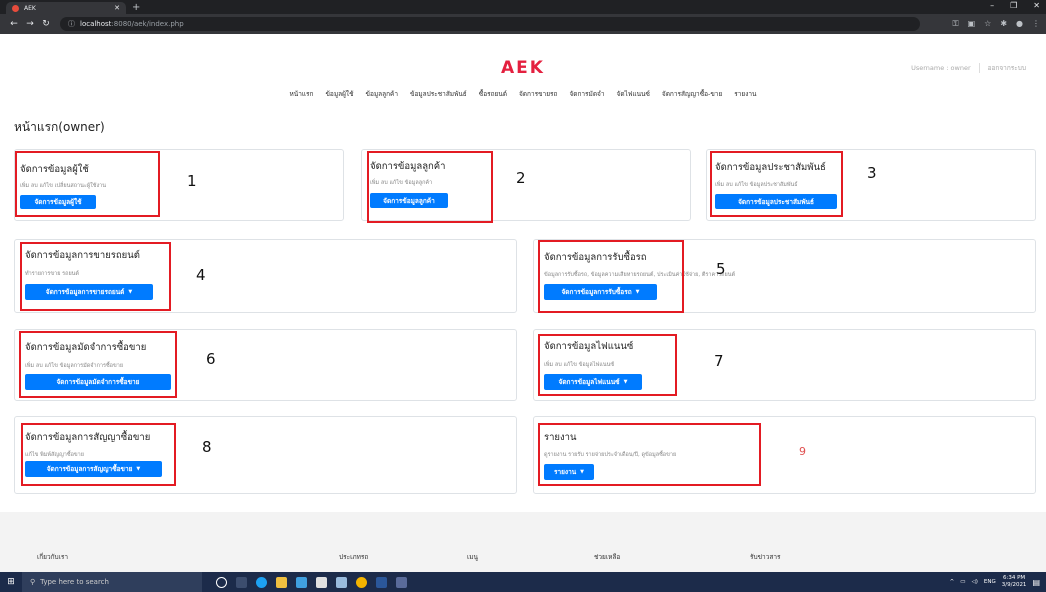 The height and width of the screenshot is (592, 1046). I want to click on edge-icon, so click(261, 582).